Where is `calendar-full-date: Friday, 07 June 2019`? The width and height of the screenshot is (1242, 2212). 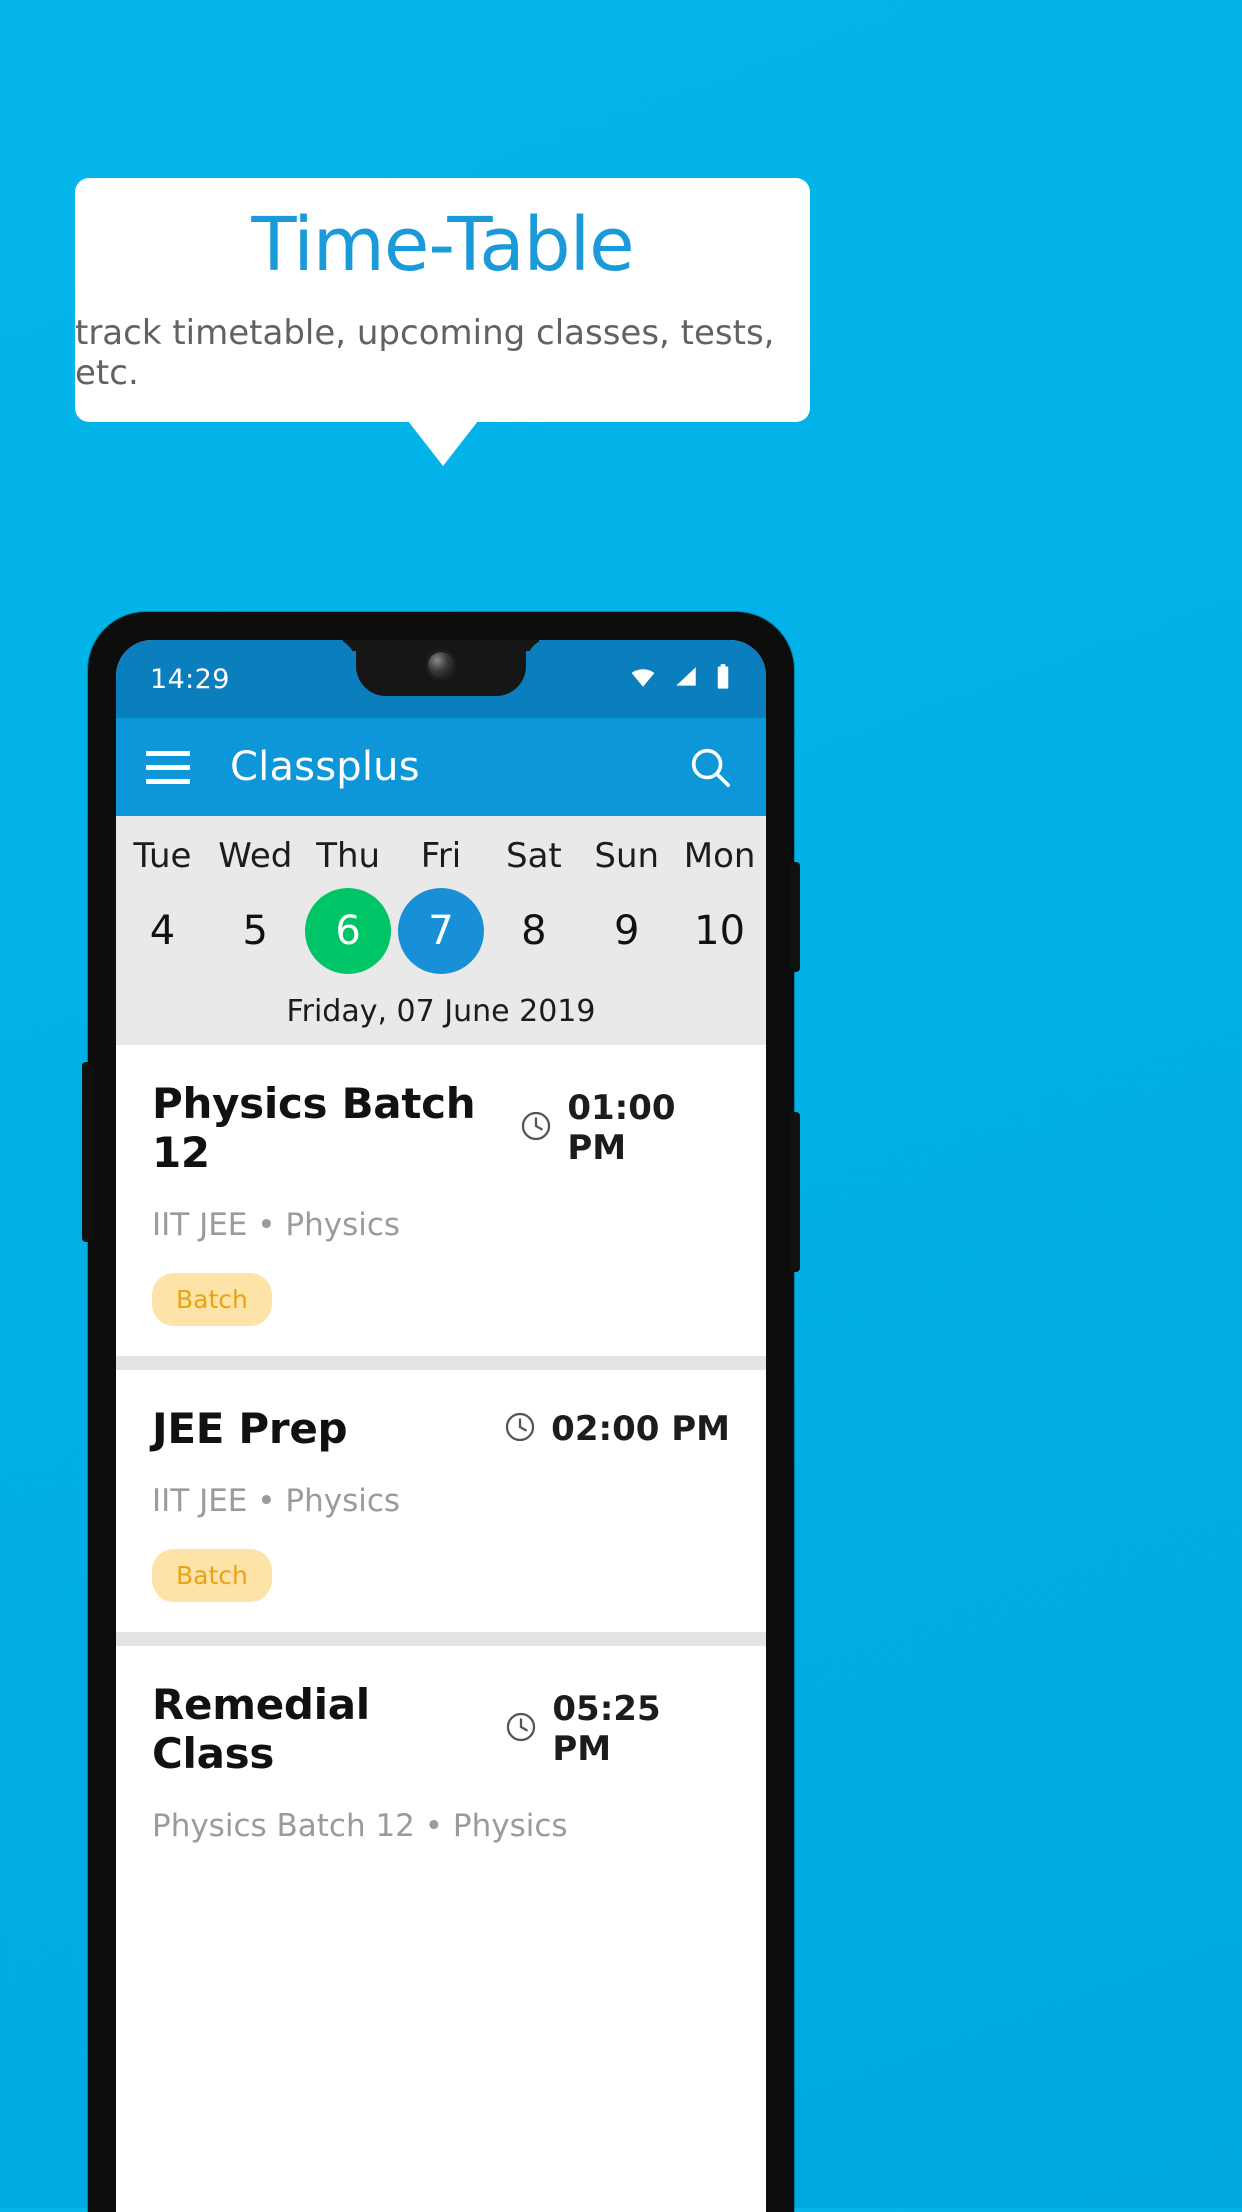
calendar-full-date: Friday, 07 June 2019 is located at coordinates (441, 1011).